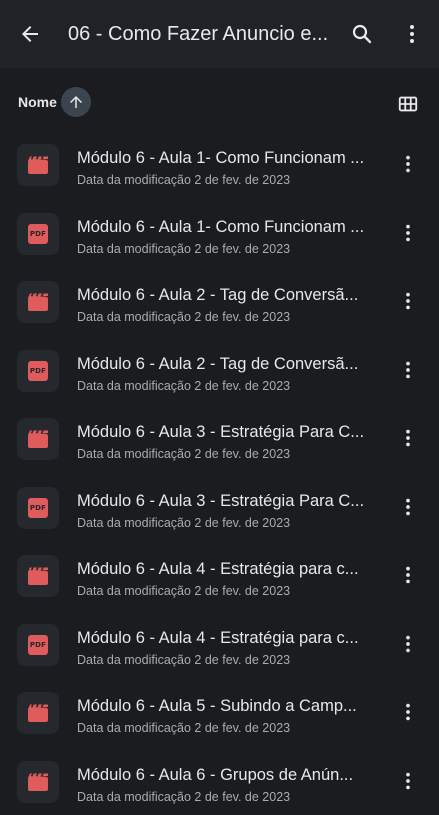  I want to click on search-button, so click(362, 34).